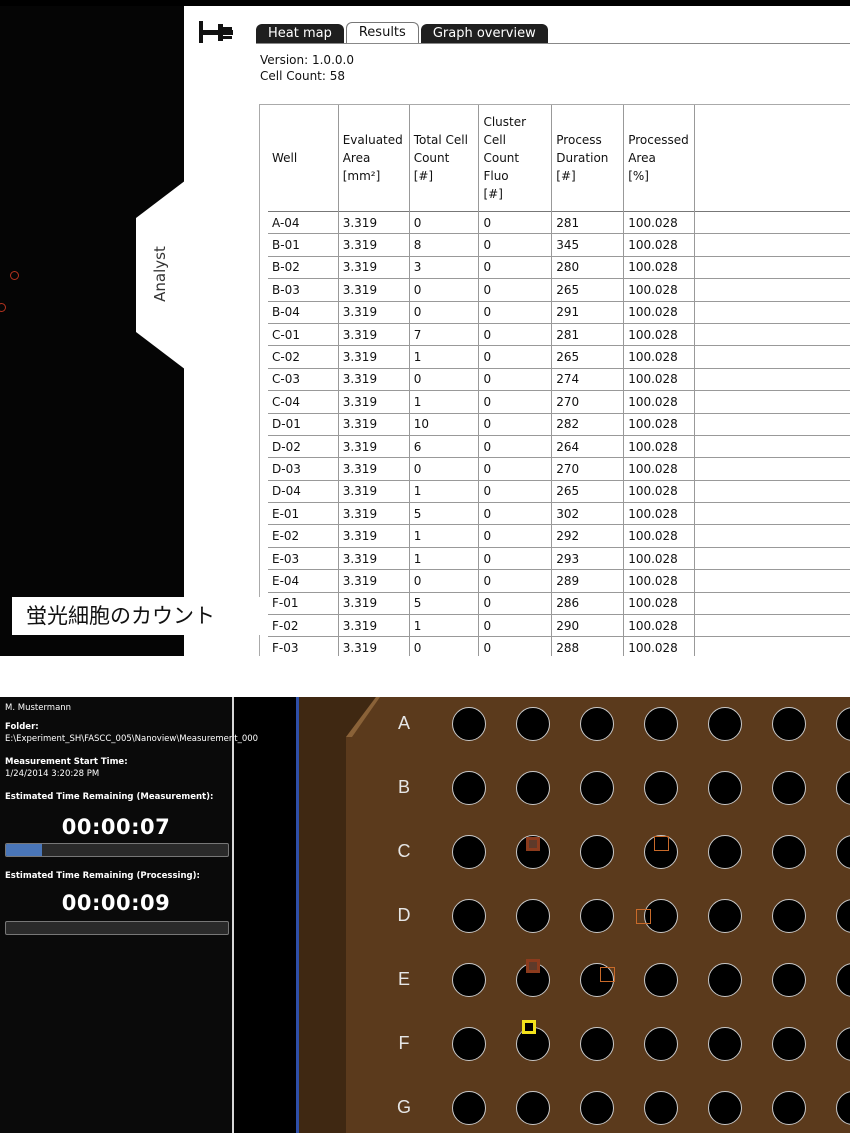 The height and width of the screenshot is (1133, 850). I want to click on table-cell: B-03, so click(303, 290).